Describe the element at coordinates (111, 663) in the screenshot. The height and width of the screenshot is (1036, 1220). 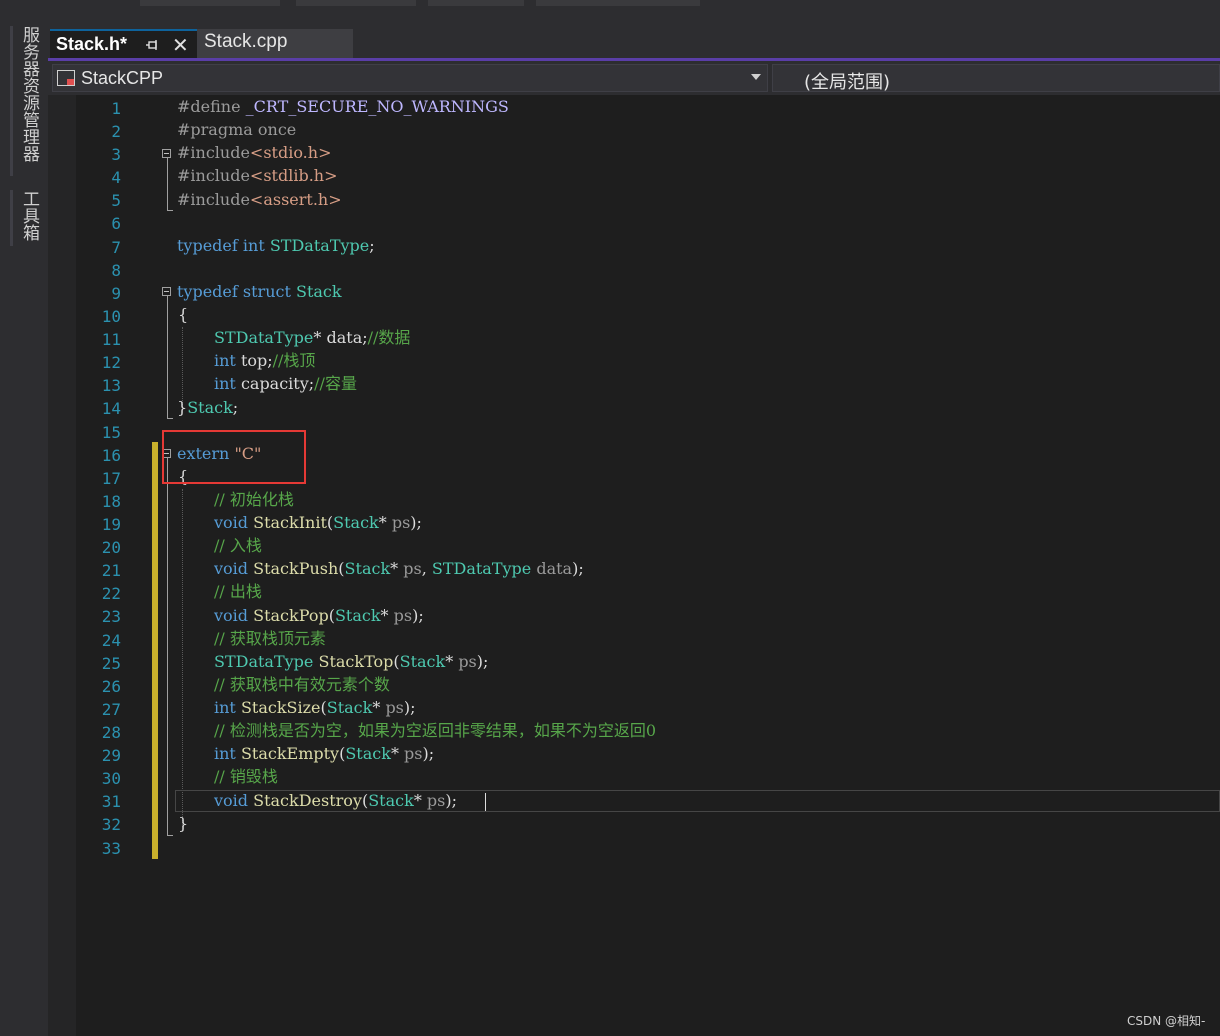
I see `line-number: 25` at that location.